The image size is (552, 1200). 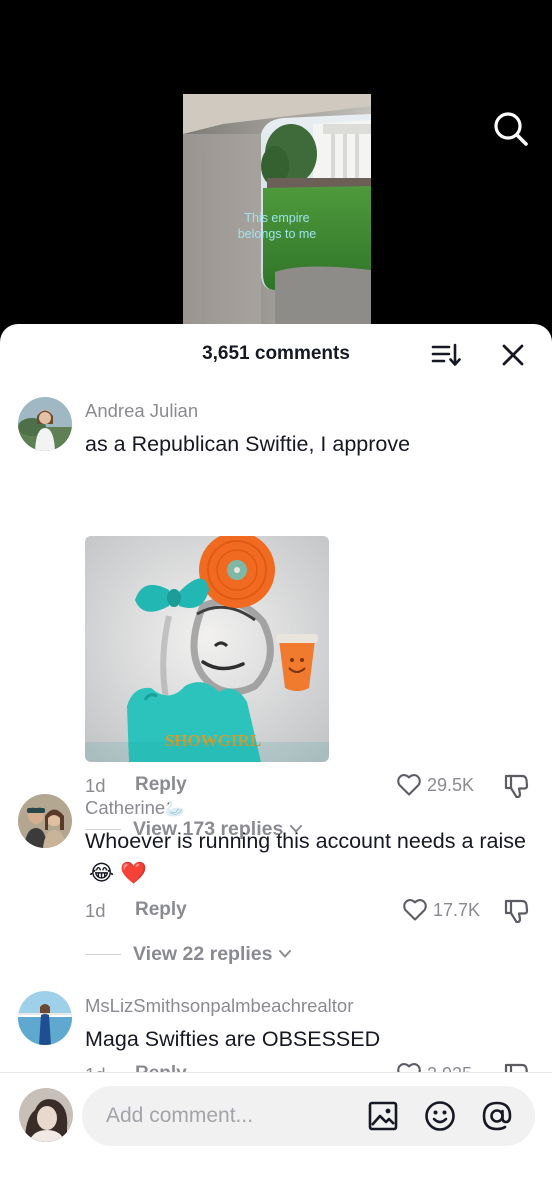 I want to click on image-icon, so click(x=383, y=1116).